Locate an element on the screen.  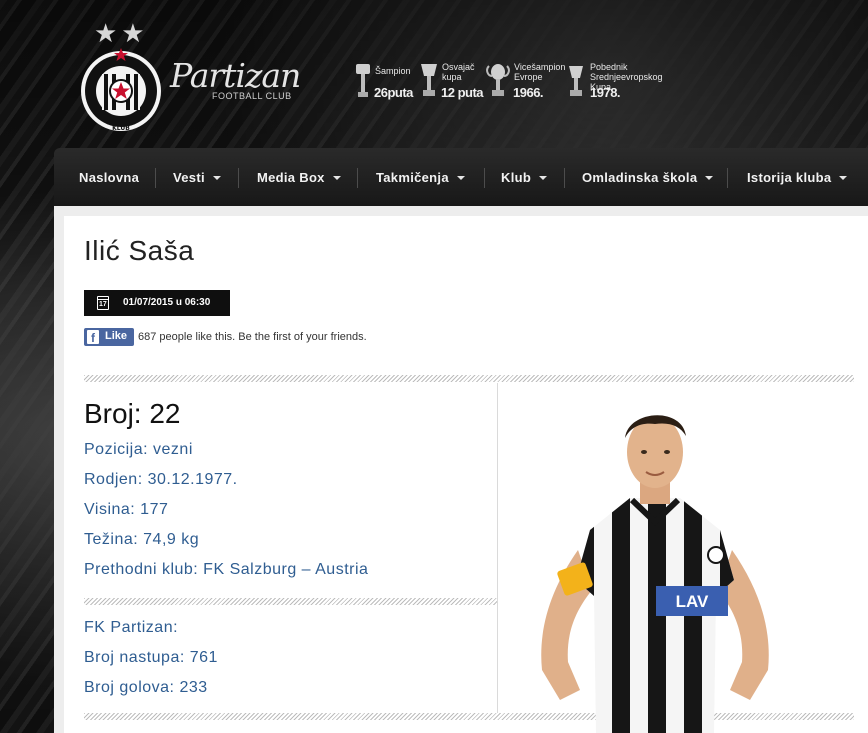
nav-label: Klub is located at coordinates (516, 177).